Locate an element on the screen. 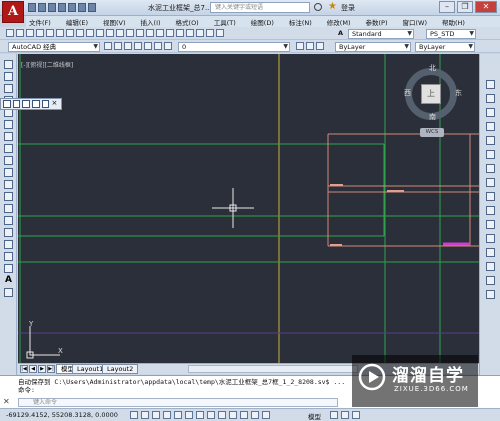 The width and height of the screenshot is (500, 421). tool-palette-icon is located at coordinates (190, 33).